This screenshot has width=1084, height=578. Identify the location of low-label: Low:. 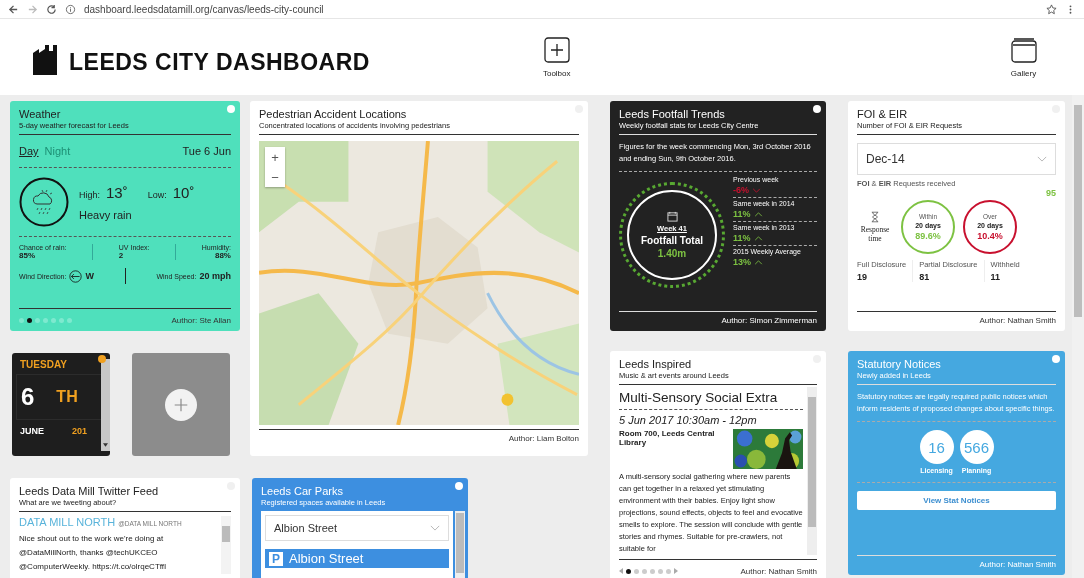
(157, 194).